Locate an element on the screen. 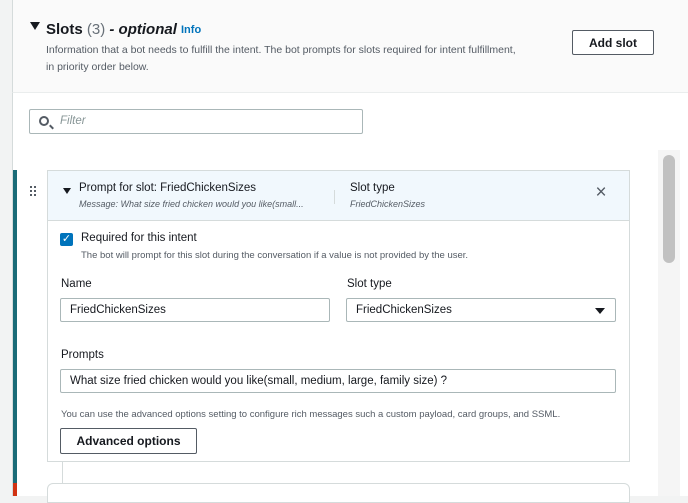  section-title: Slots (3) - optional is located at coordinates (111, 30).